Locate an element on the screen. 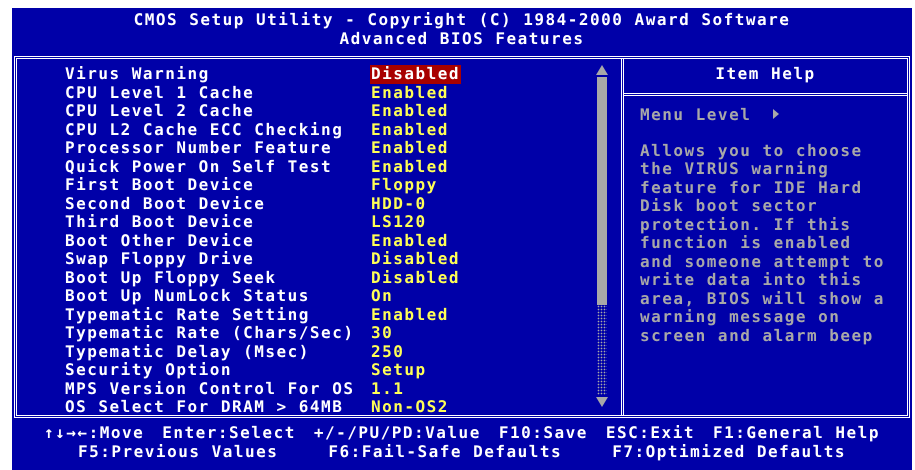 Image resolution: width=915 pixels, height=470 pixels. up-arrow-icon is located at coordinates (602, 70).